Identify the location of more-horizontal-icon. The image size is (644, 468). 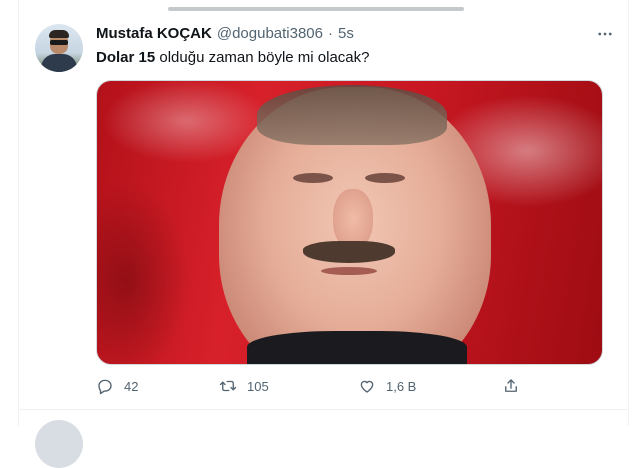
(605, 34).